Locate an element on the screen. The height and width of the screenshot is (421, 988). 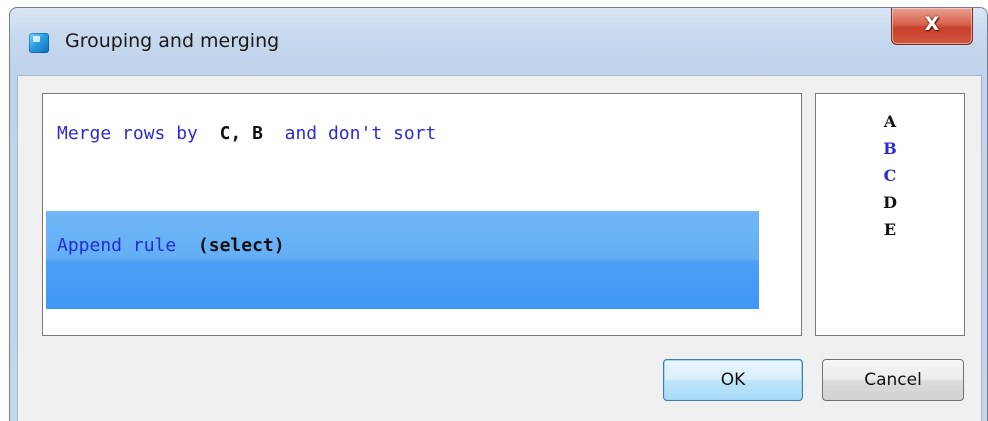
cancel-button: Cancel is located at coordinates (893, 380).